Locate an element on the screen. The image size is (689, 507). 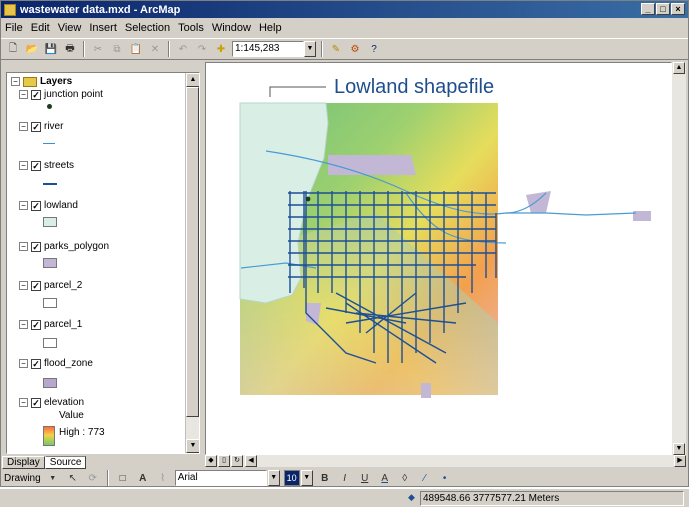
coordinate-icon: ◆ is located at coordinates (411, 497).